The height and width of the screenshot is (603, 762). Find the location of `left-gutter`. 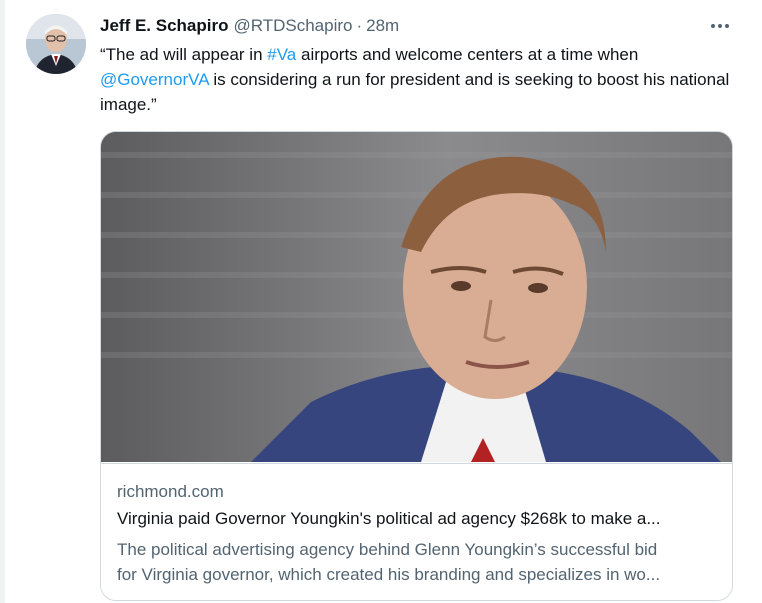

left-gutter is located at coordinates (2, 301).